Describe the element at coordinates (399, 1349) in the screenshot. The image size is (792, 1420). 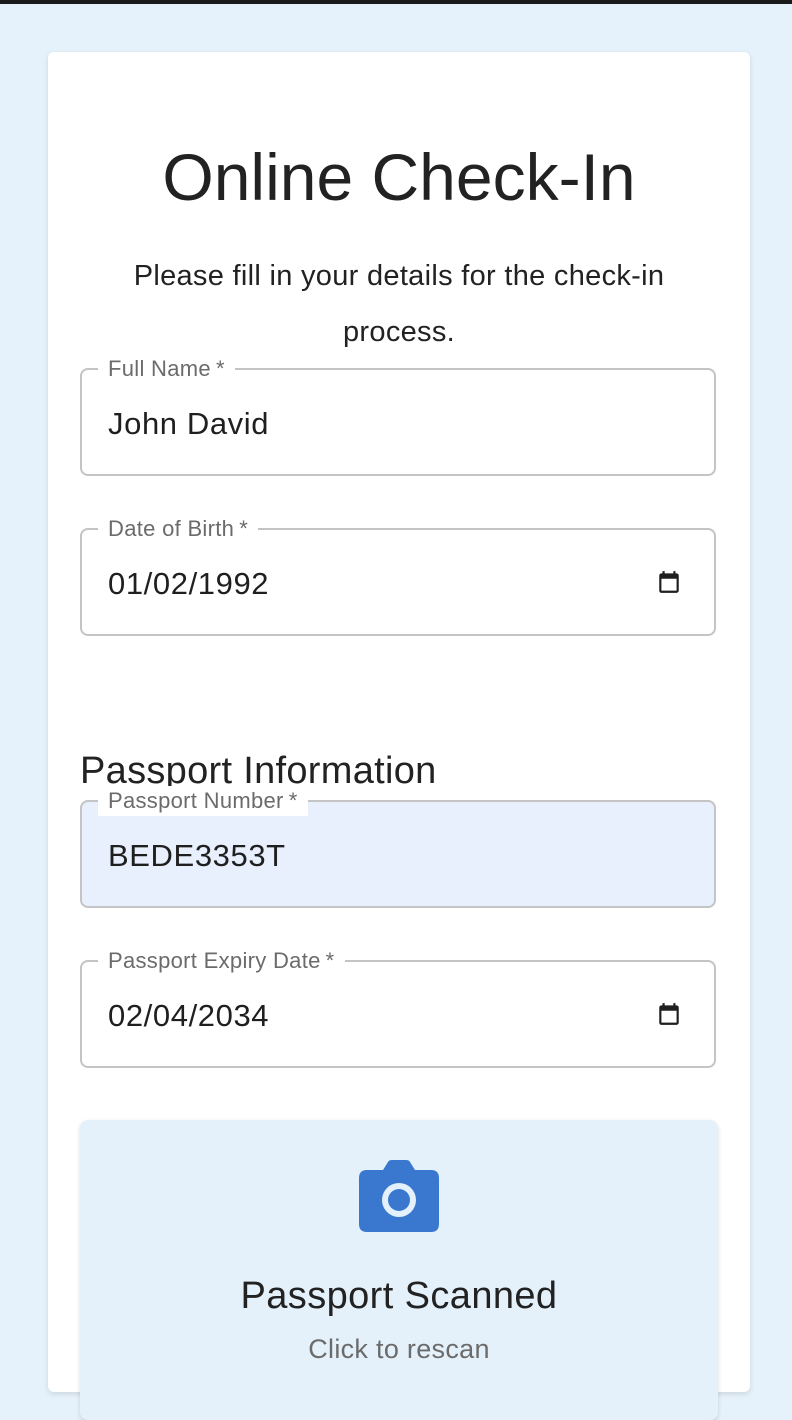
I see `rescan-hint: Click to rescan` at that location.